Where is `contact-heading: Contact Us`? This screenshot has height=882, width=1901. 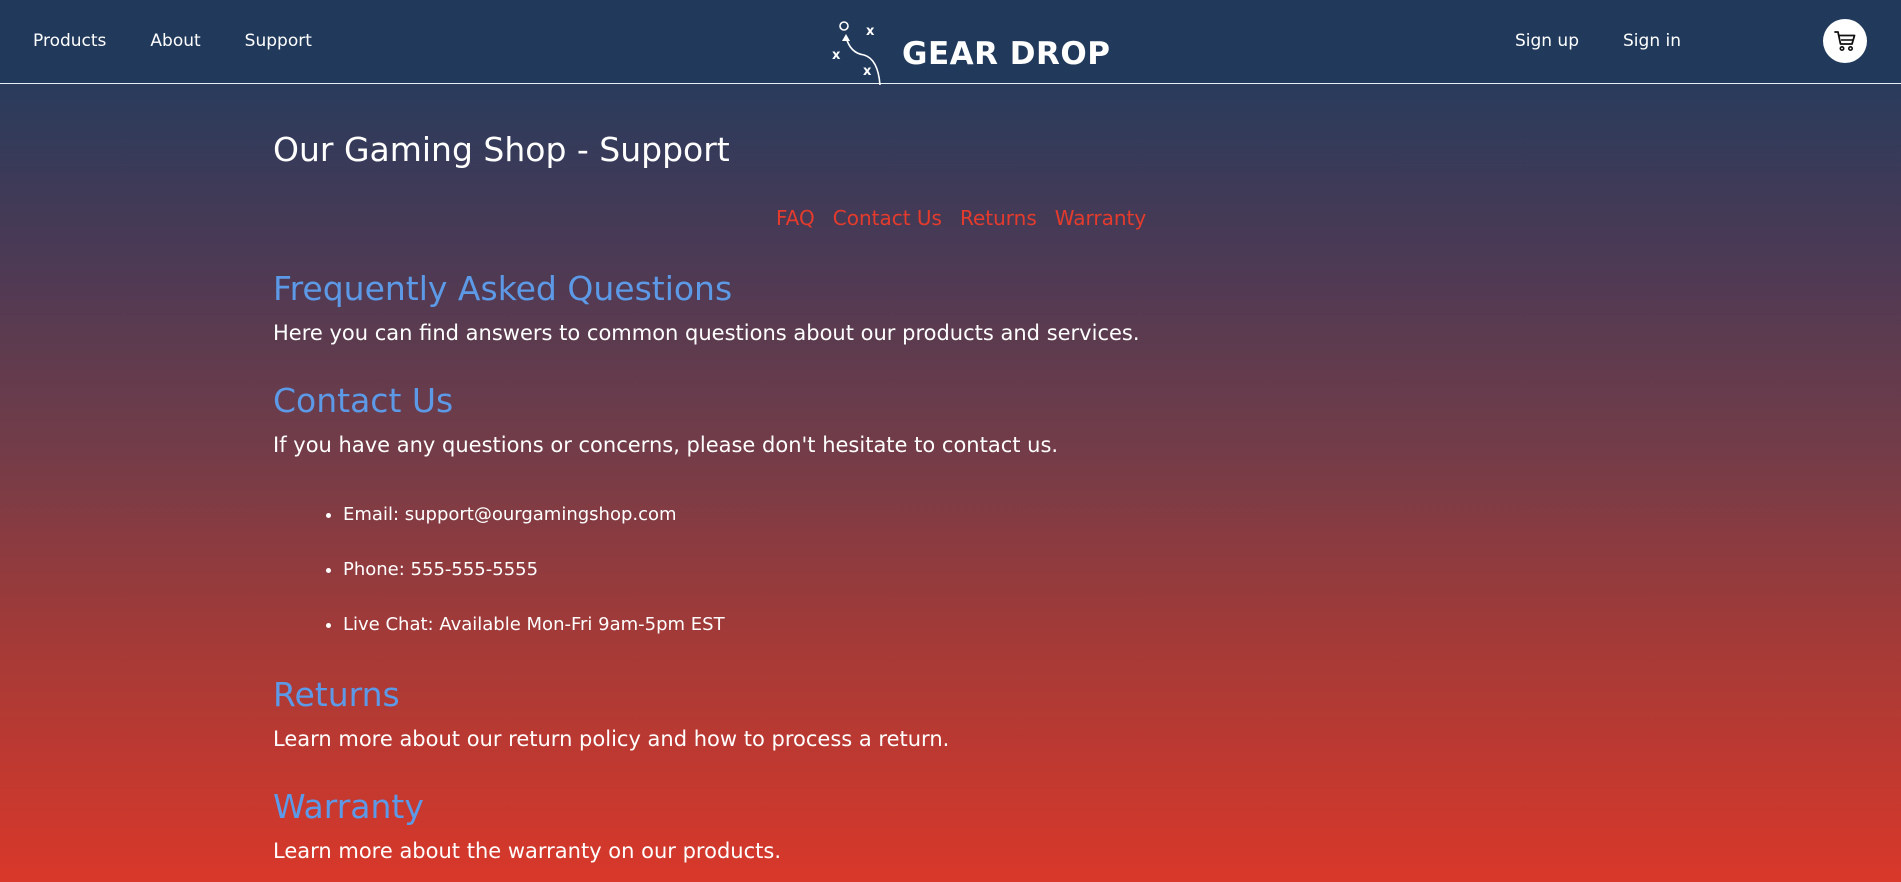
contact-heading: Contact Us is located at coordinates (363, 400).